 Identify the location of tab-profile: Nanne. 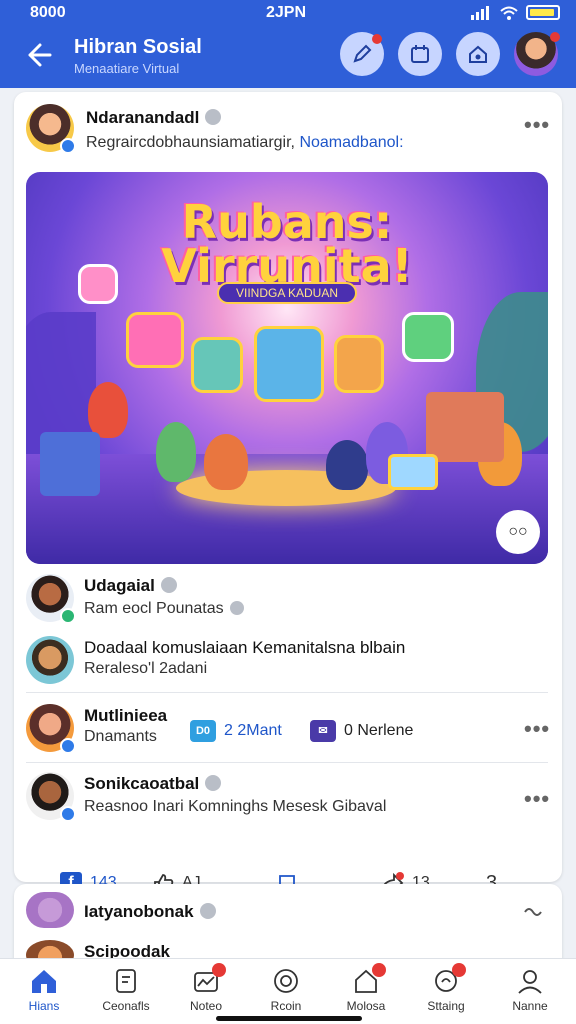
(530, 990).